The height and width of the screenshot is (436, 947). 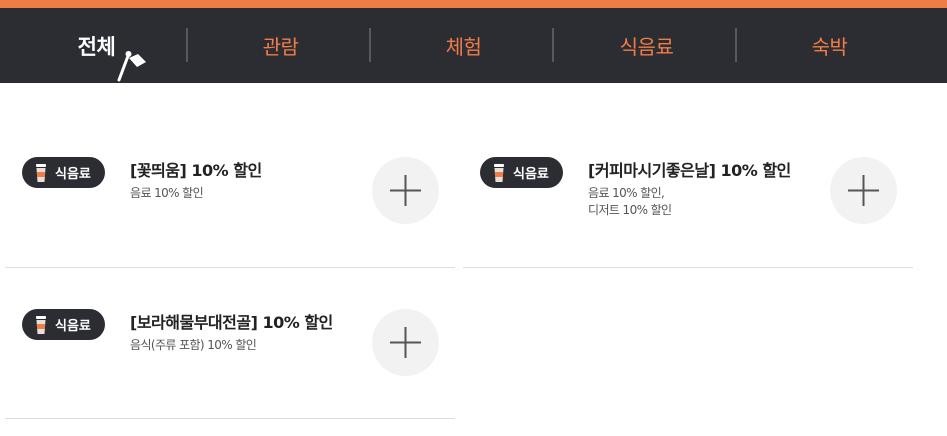 I want to click on coupon-title: [꽃띄움] 10% 할인, so click(x=196, y=170).